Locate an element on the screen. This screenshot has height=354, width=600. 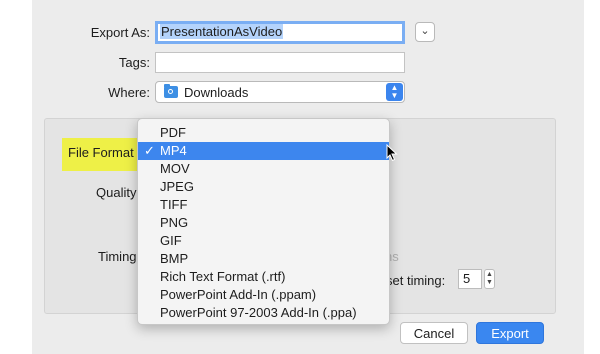
folder-icon is located at coordinates (171, 91).